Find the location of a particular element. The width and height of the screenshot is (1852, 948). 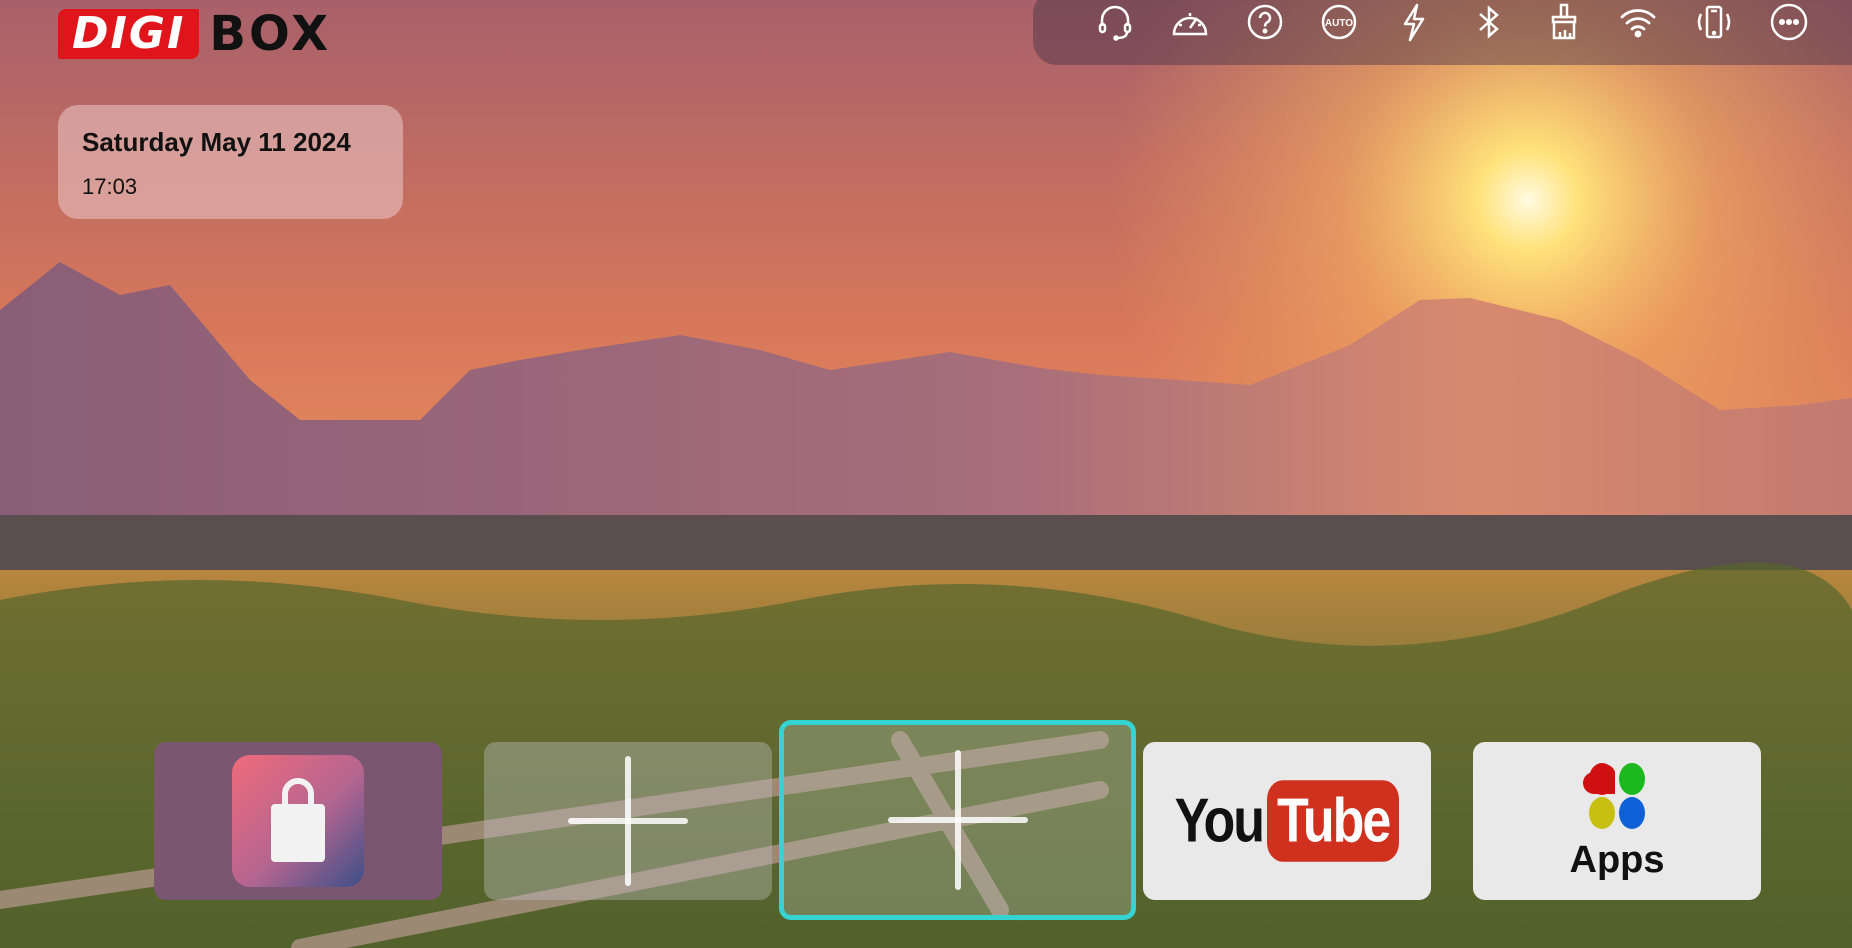

bluetooth-icon is located at coordinates (1489, 22).